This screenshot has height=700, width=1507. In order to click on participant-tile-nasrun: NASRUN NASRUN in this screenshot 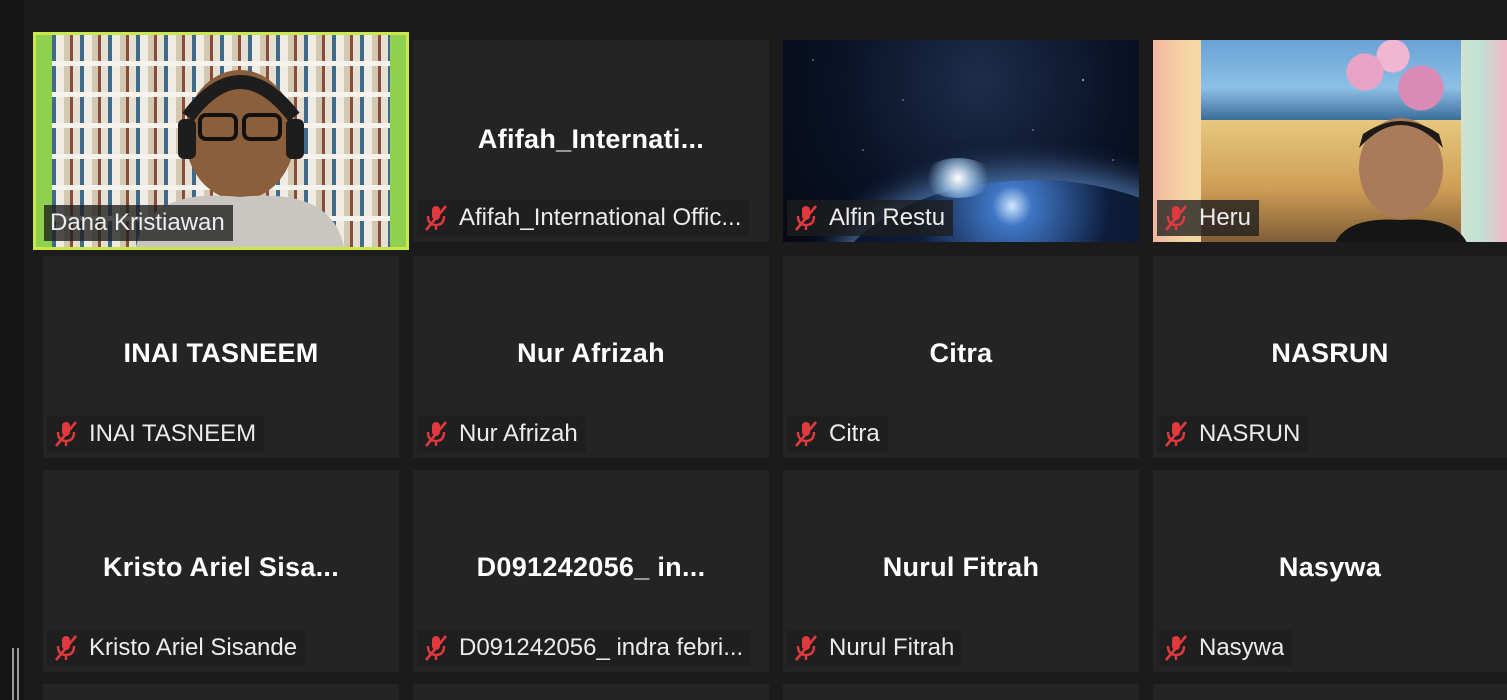, I will do `click(1330, 357)`.